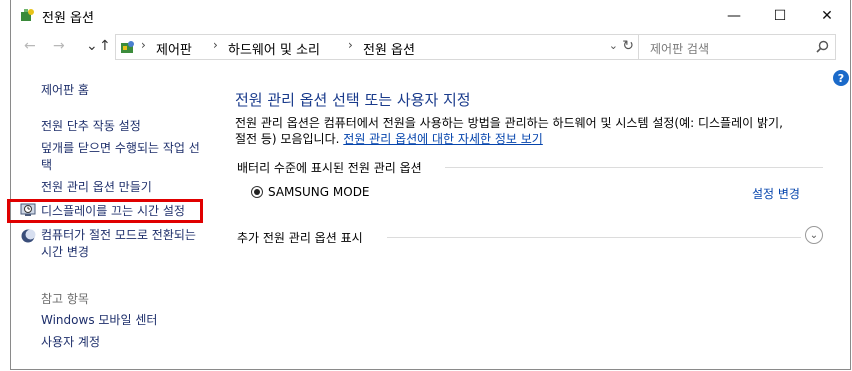 The height and width of the screenshot is (371, 852). What do you see at coordinates (634, 167) in the screenshot?
I see `group-divider` at bounding box center [634, 167].